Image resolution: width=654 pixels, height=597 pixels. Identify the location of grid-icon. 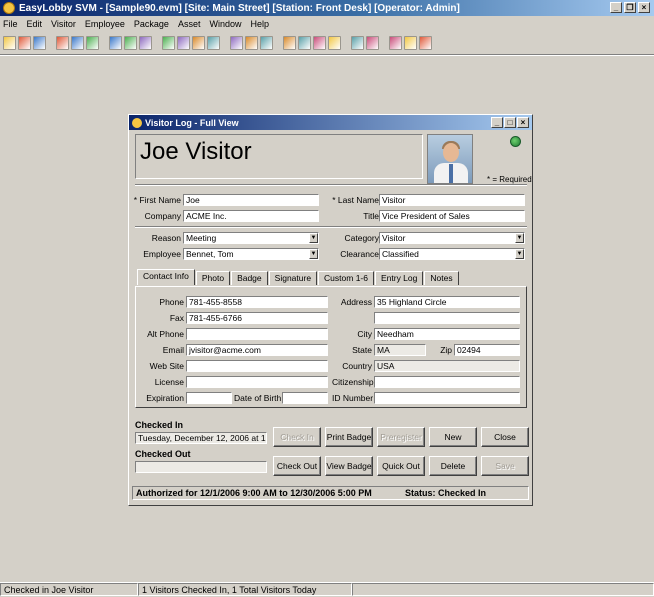
(304, 42).